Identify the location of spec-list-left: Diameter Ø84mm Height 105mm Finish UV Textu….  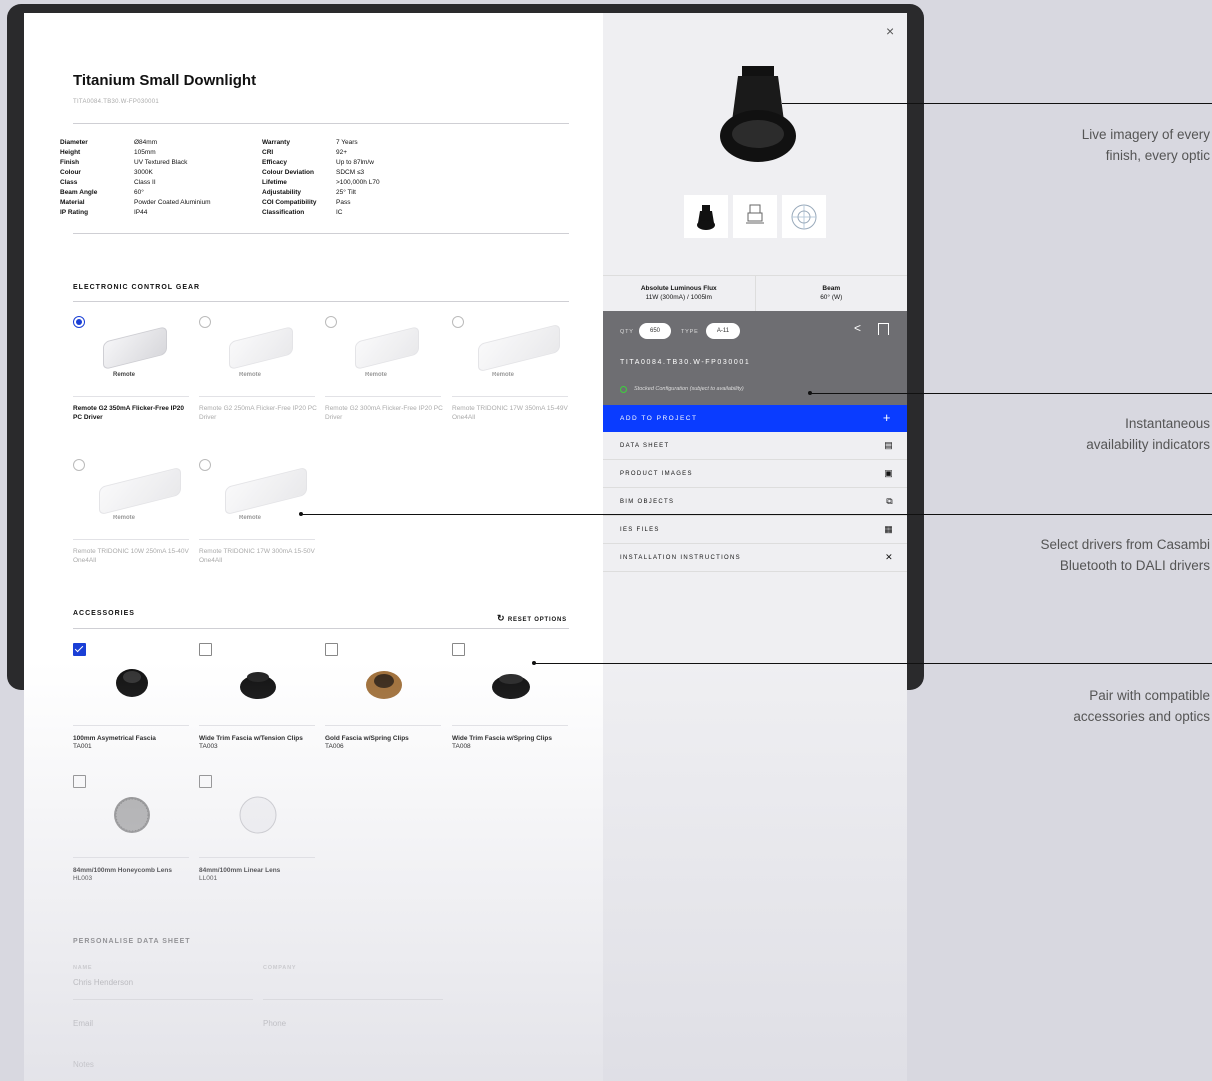
(155, 178).